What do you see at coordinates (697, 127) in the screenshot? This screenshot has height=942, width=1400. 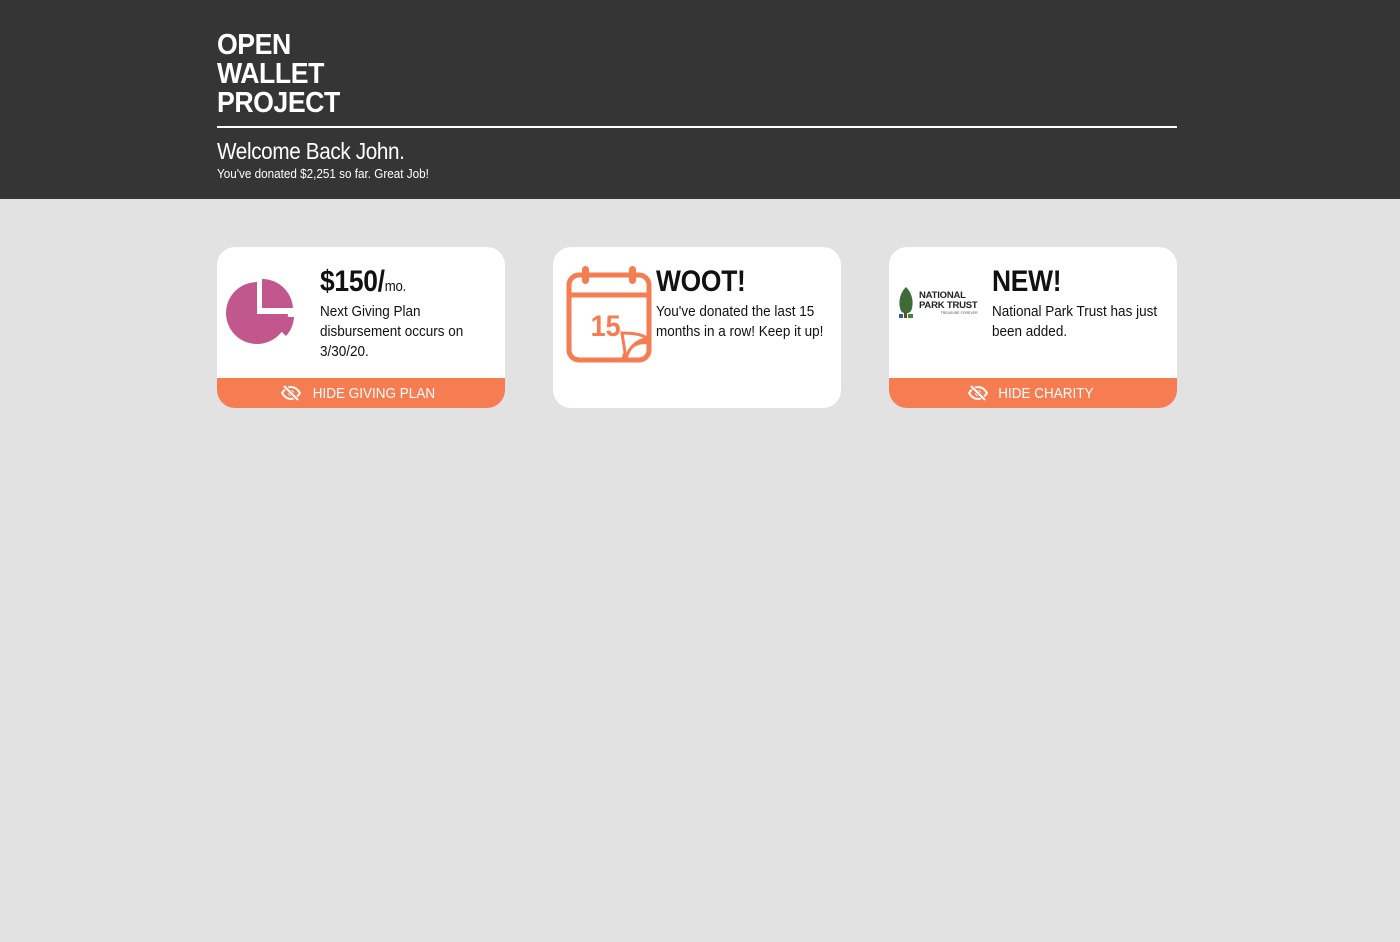 I see `header-divider` at bounding box center [697, 127].